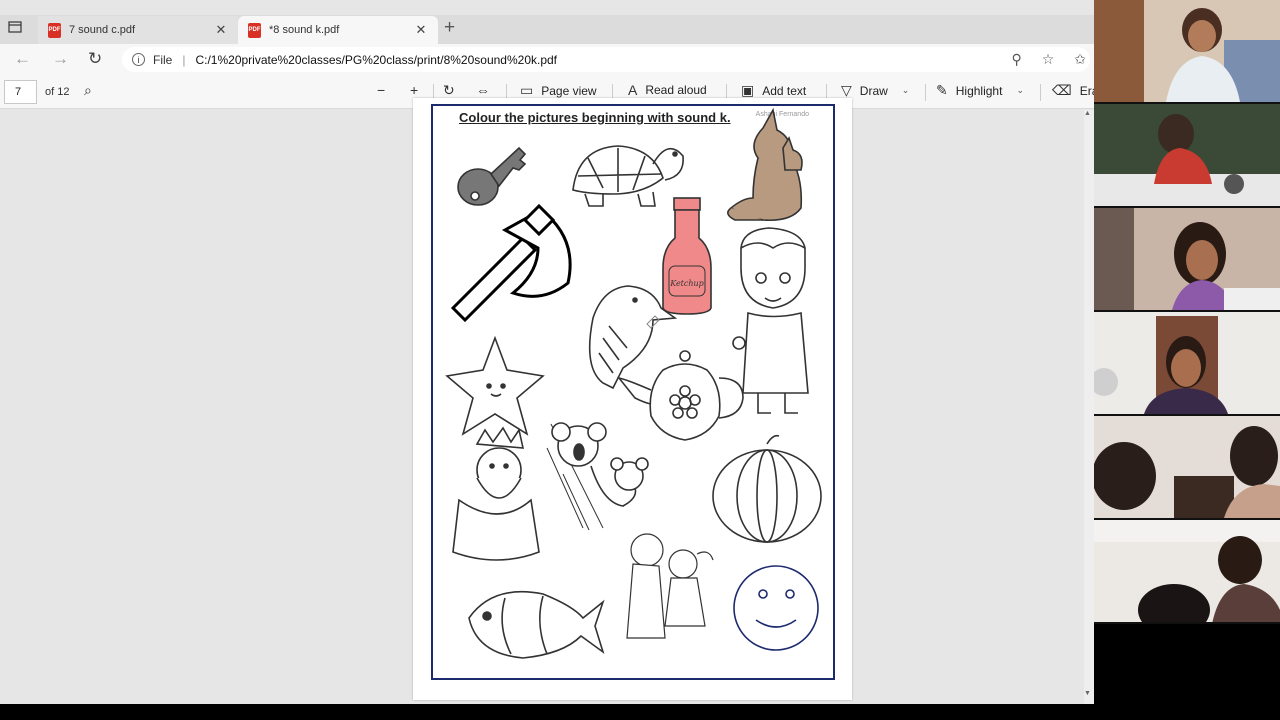 The width and height of the screenshot is (1280, 720). Describe the element at coordinates (1087, 113) in the screenshot. I see `scroll-up-icon: ▲` at that location.